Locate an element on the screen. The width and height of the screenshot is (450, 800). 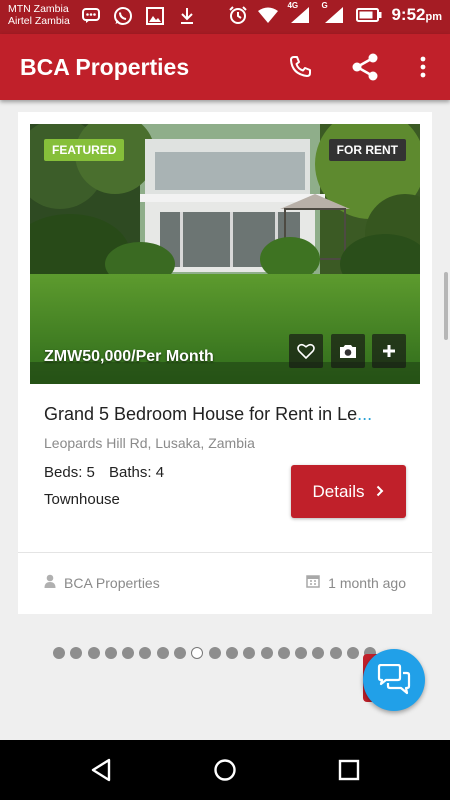
chat-icon is located at coordinates (91, 16).